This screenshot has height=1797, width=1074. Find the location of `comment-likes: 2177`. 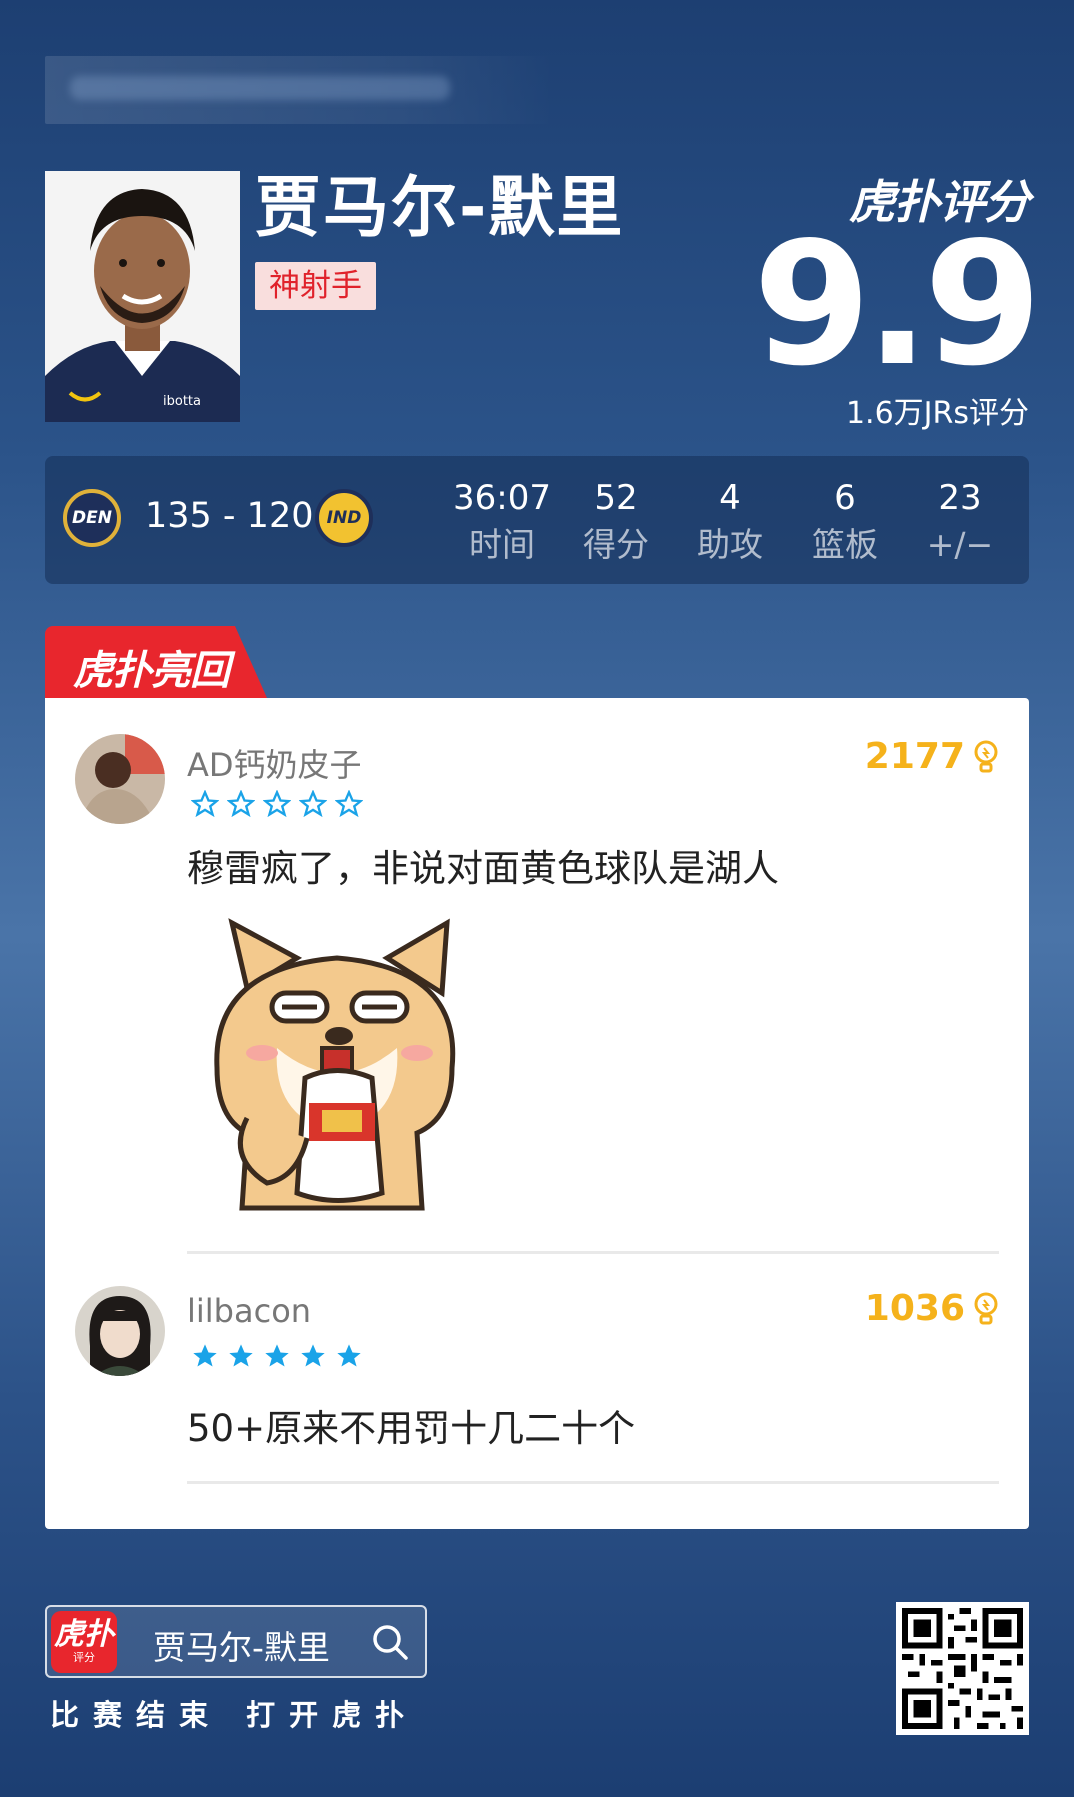

comment-likes: 2177 is located at coordinates (932, 756).